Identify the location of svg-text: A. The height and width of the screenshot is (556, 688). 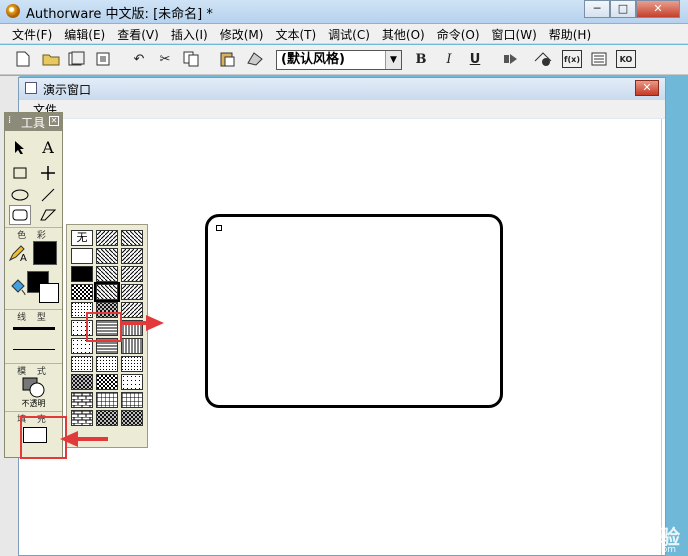
(23, 257).